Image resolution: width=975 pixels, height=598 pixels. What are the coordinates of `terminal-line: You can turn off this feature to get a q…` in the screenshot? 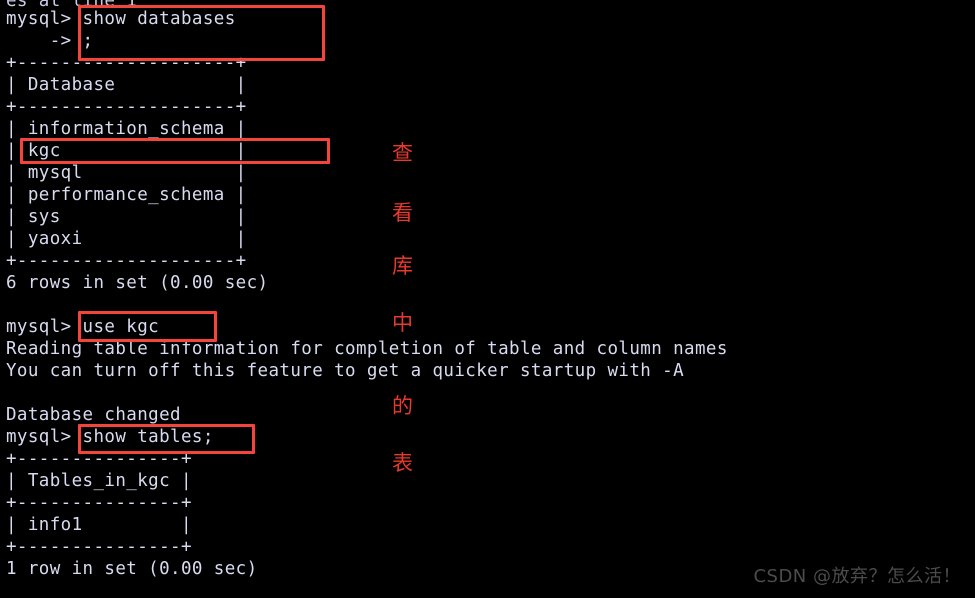 It's located at (345, 371).